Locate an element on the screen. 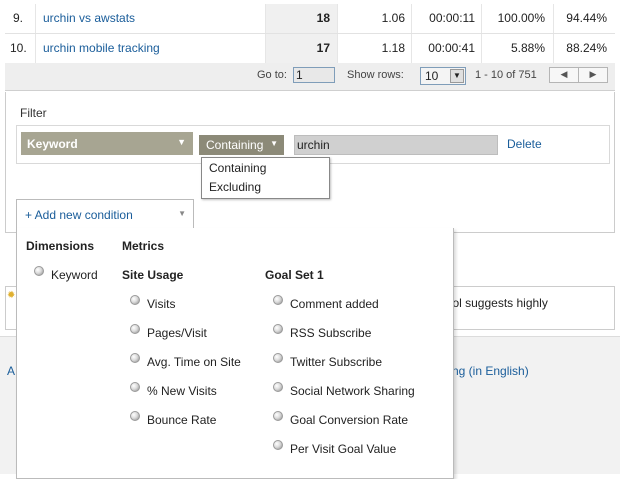  delete-condition-link: Delete is located at coordinates (524, 144).